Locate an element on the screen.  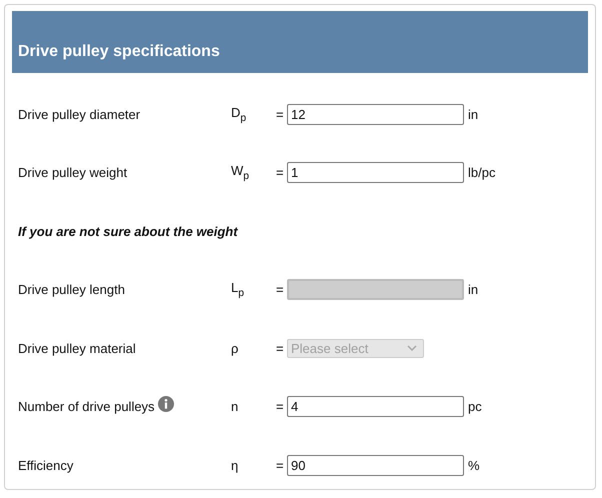
section-title: Drive pulley specifications is located at coordinates (119, 52).